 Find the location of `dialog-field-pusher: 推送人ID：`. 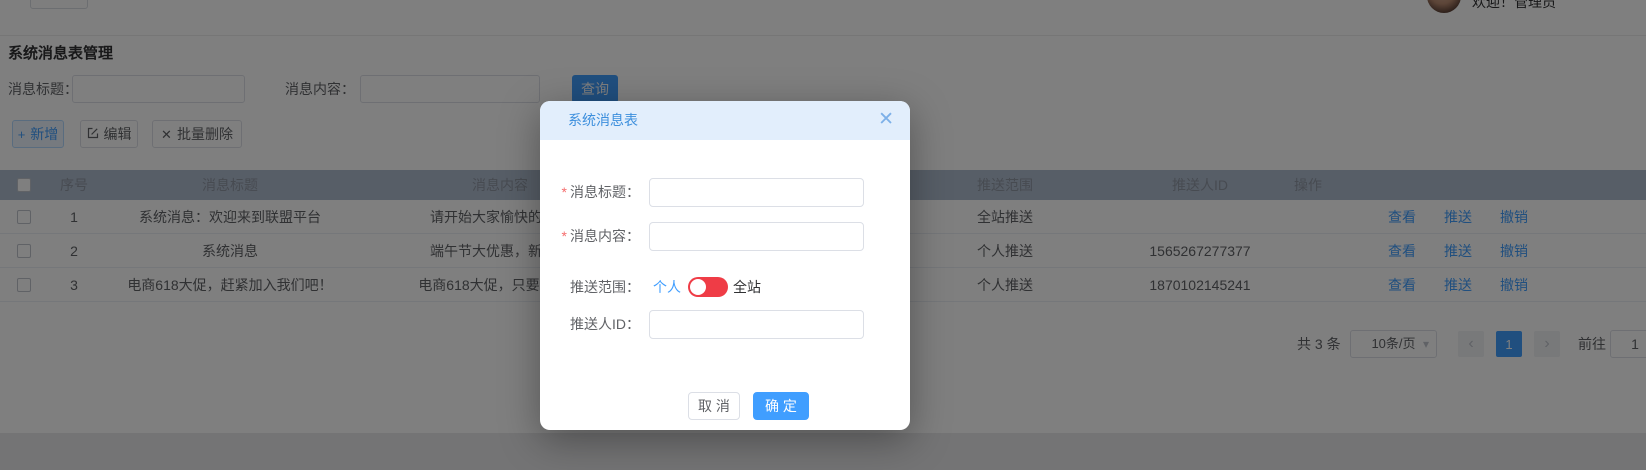

dialog-field-pusher: 推送人ID： is located at coordinates (725, 324).